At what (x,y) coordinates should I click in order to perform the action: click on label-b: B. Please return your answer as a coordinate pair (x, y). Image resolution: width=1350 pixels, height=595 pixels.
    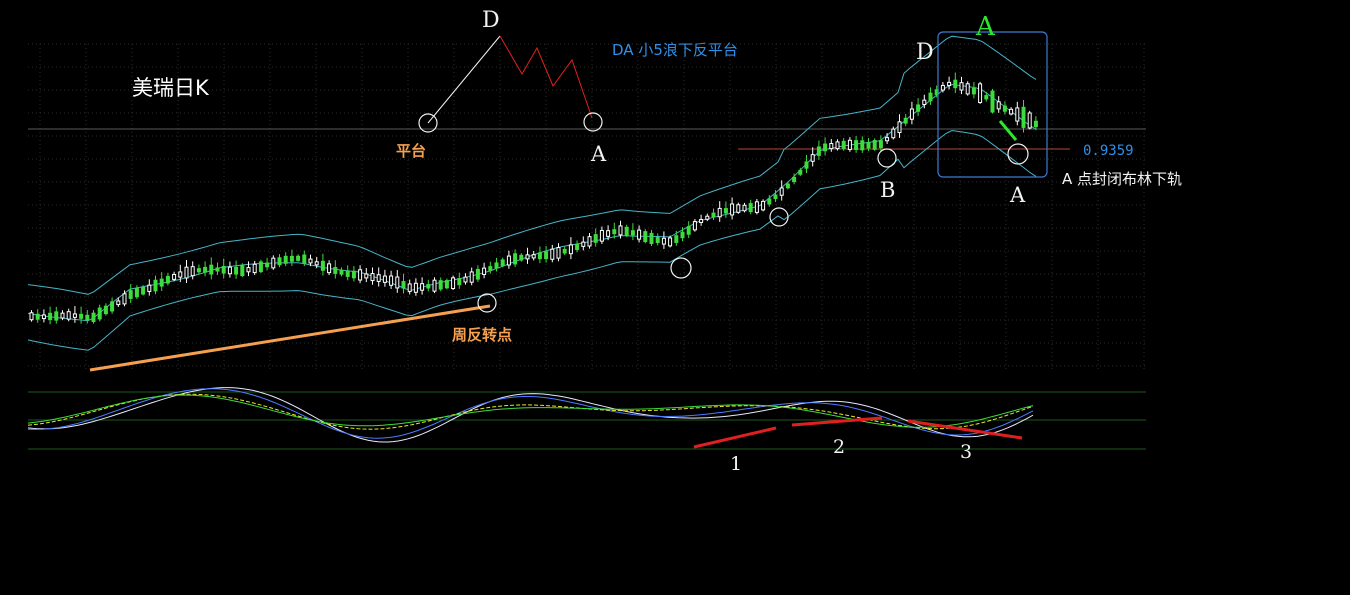
    Looking at the image, I should click on (888, 190).